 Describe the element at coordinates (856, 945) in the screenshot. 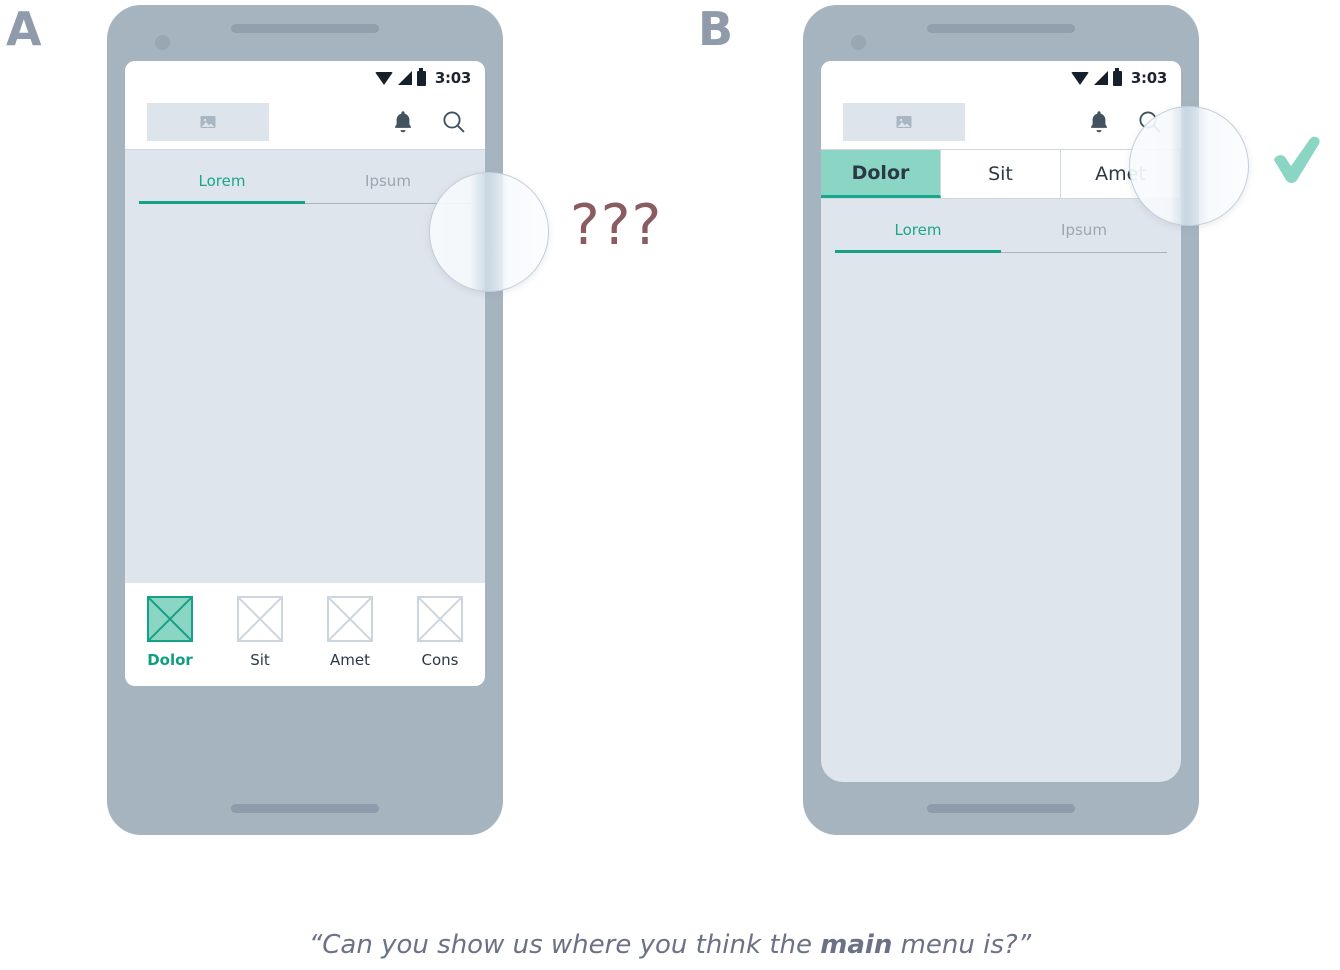

I see `caption-emphasis: main` at that location.